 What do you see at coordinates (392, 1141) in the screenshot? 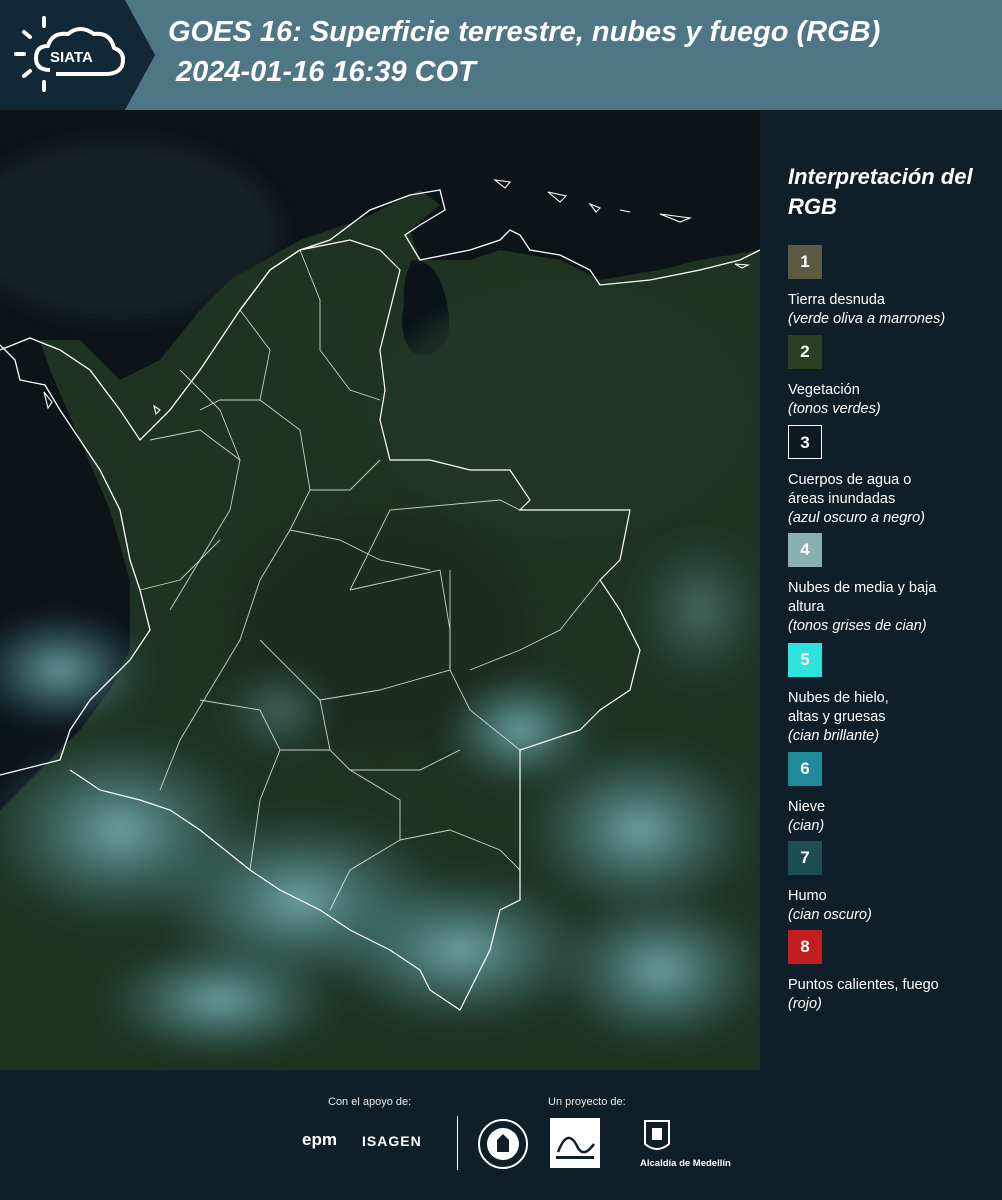
I see `isagen-logo: ISAGEN` at bounding box center [392, 1141].